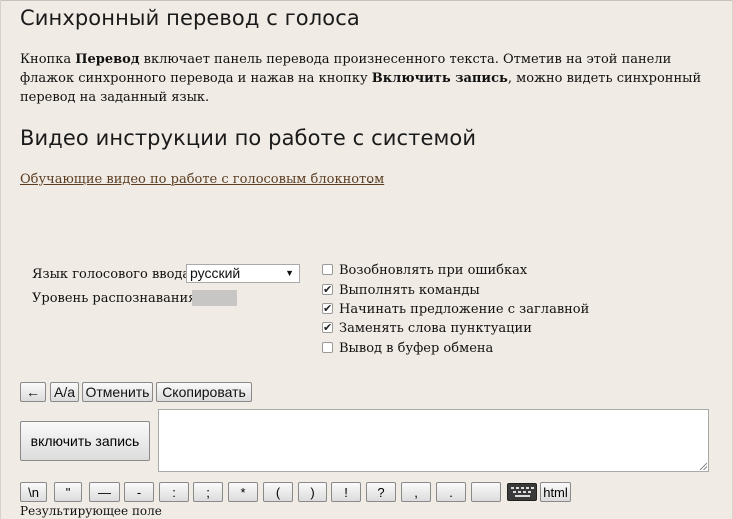  I want to click on top-rule, so click(366, 0).